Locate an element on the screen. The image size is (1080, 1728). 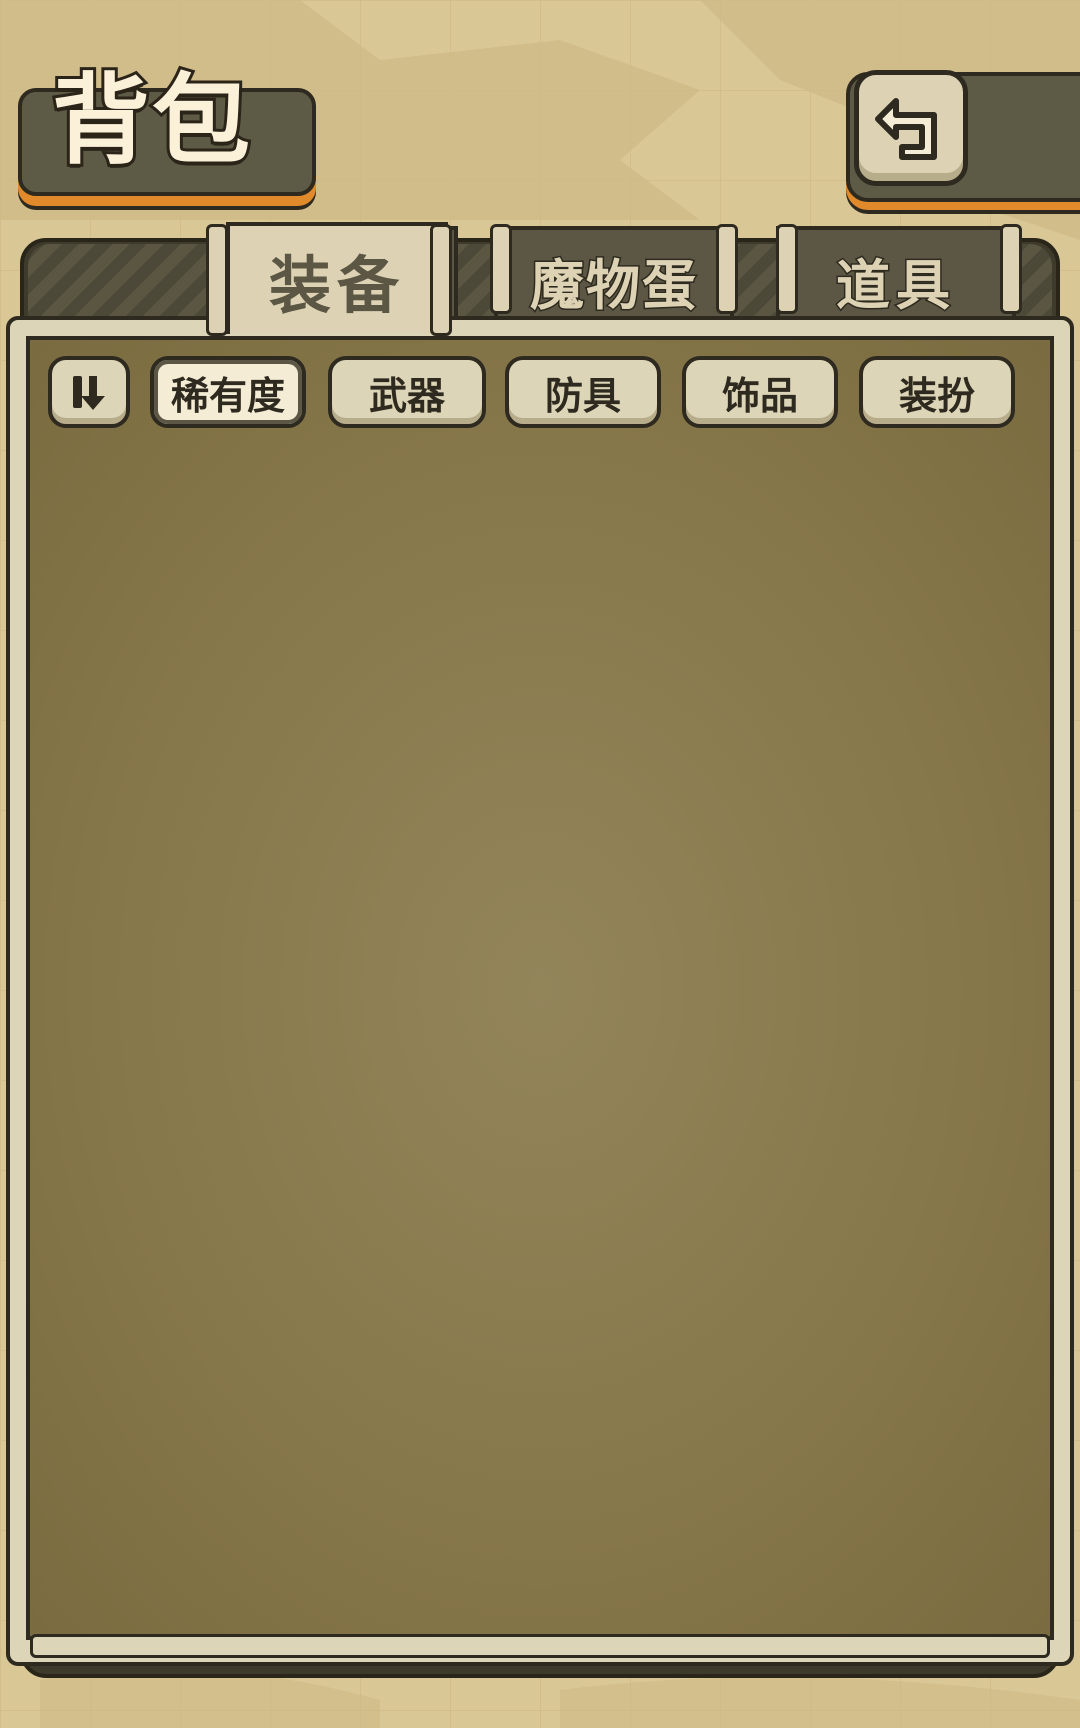
filter-rarity: 稀有度 is located at coordinates (228, 392).